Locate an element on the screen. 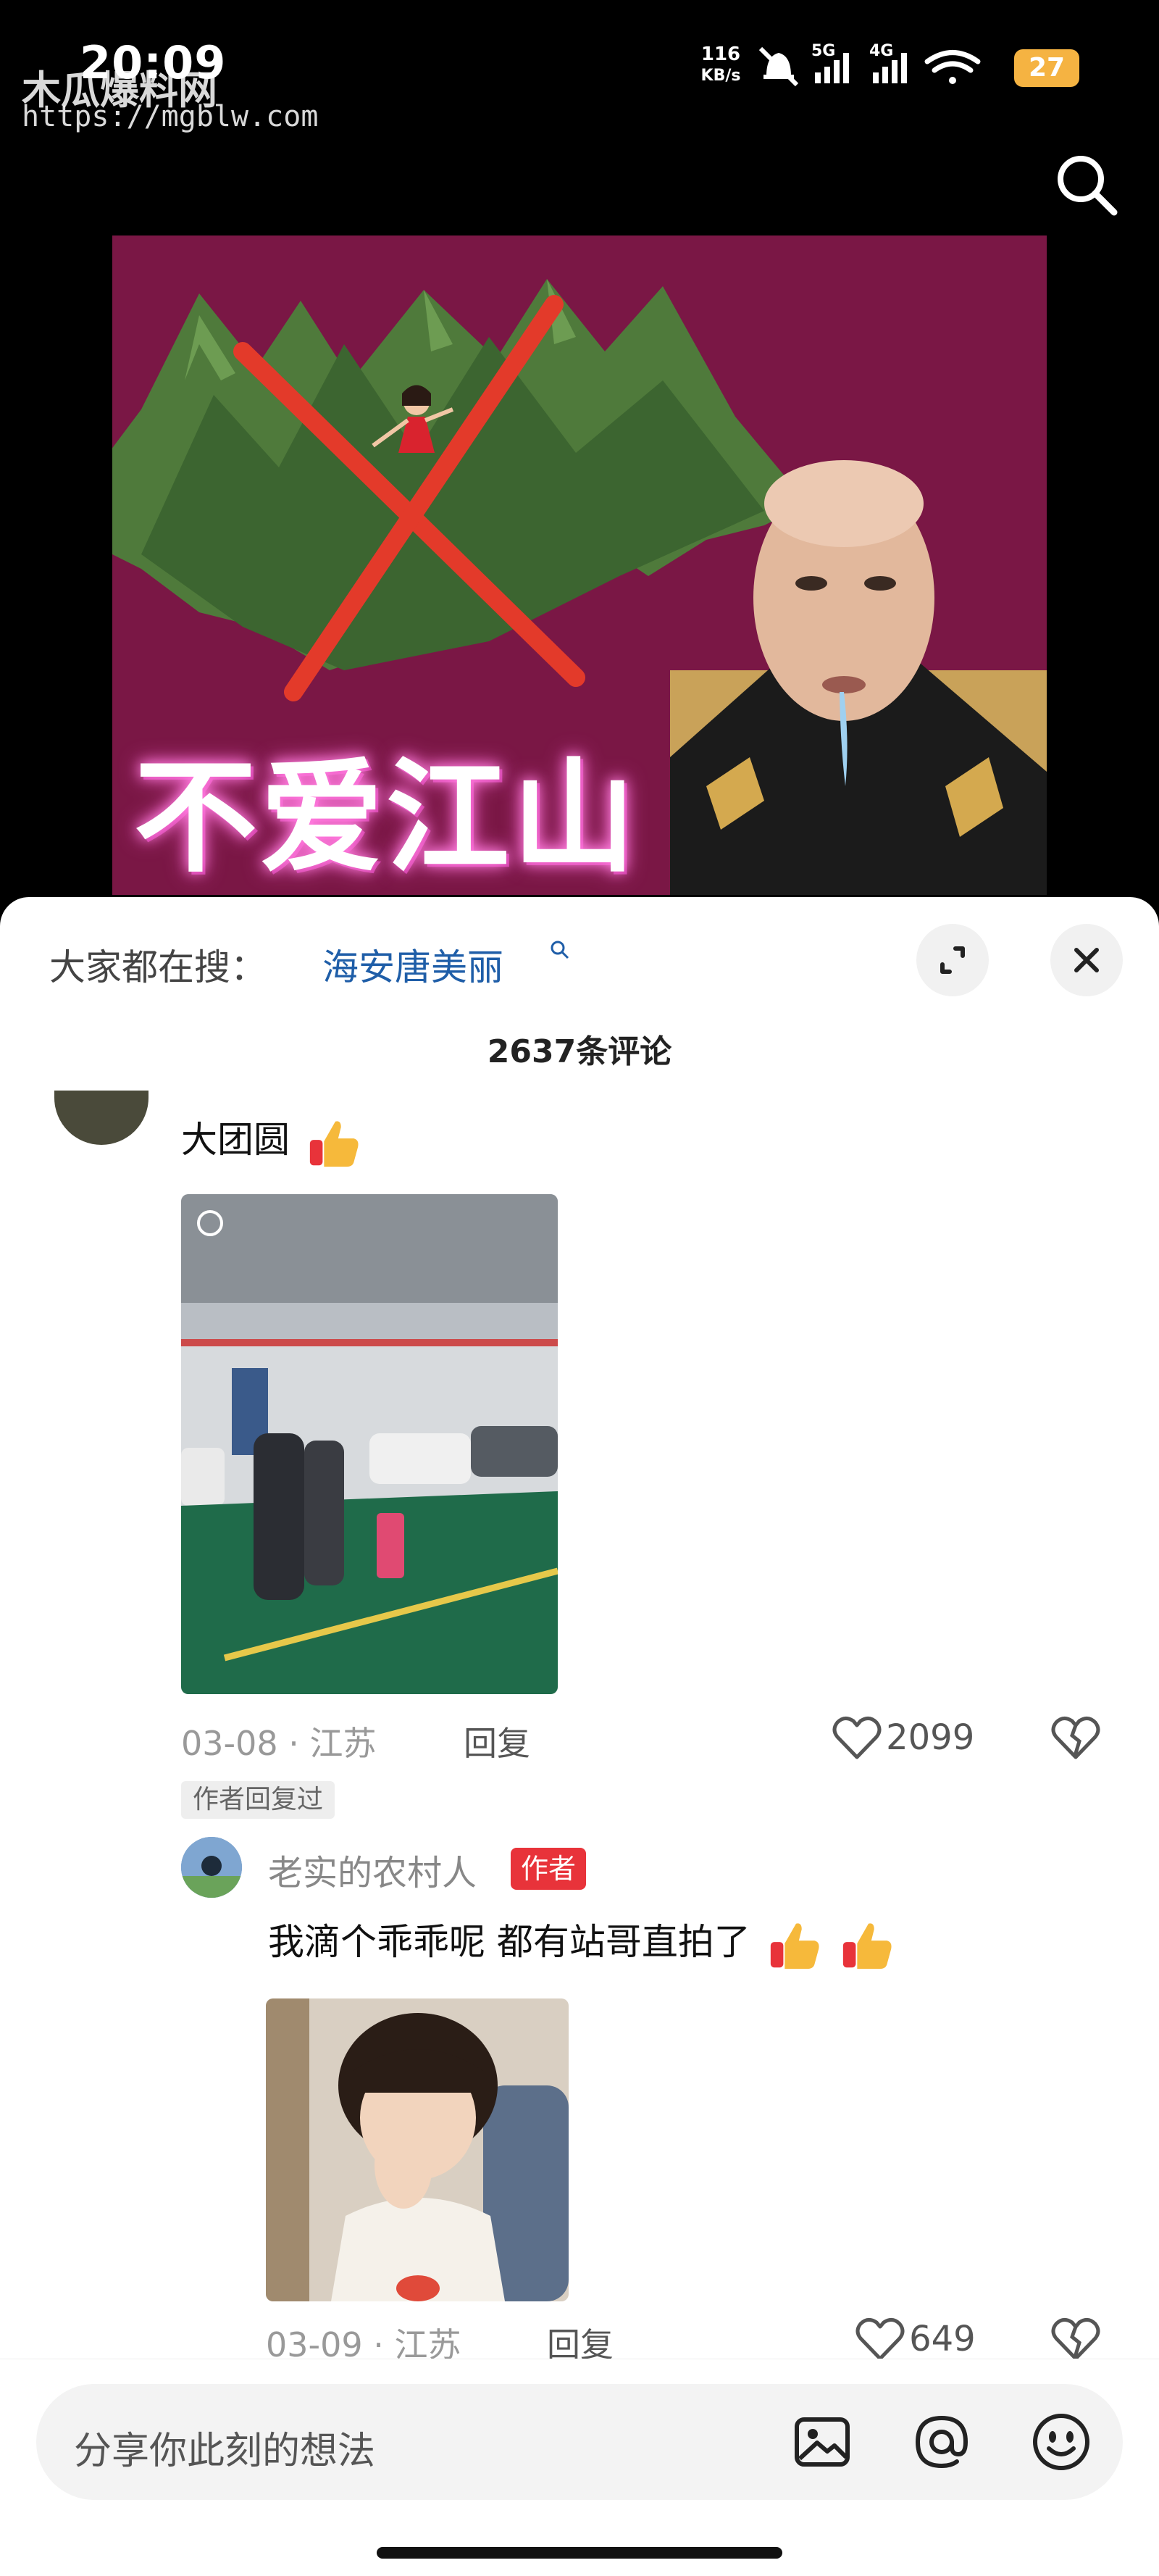 The width and height of the screenshot is (1159, 2576). watermark-url: https://mgblw.com is located at coordinates (170, 116).